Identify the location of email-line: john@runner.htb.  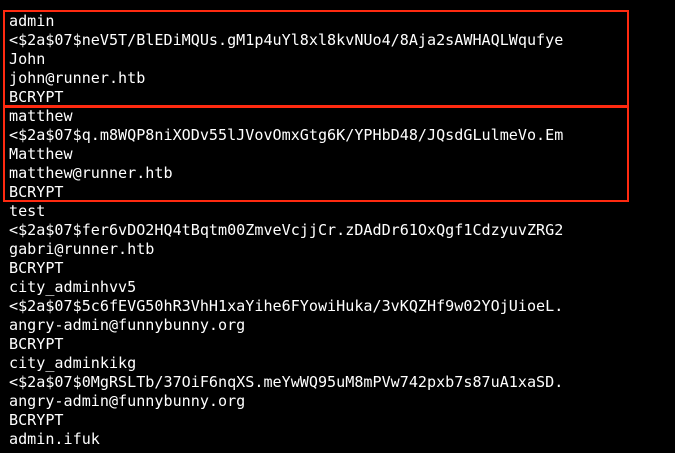
(77, 78).